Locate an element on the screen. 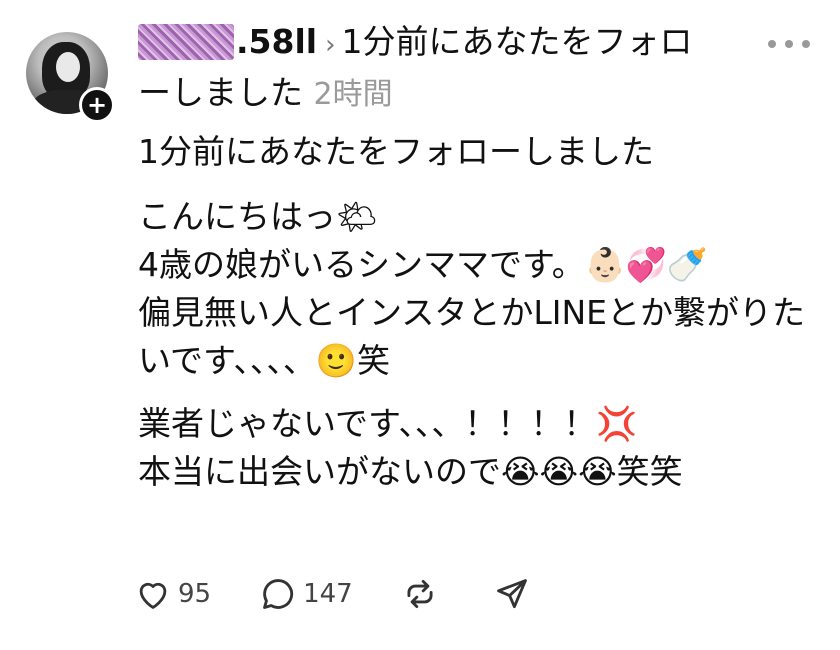 The height and width of the screenshot is (650, 840). reply-count: 147 is located at coordinates (328, 594).